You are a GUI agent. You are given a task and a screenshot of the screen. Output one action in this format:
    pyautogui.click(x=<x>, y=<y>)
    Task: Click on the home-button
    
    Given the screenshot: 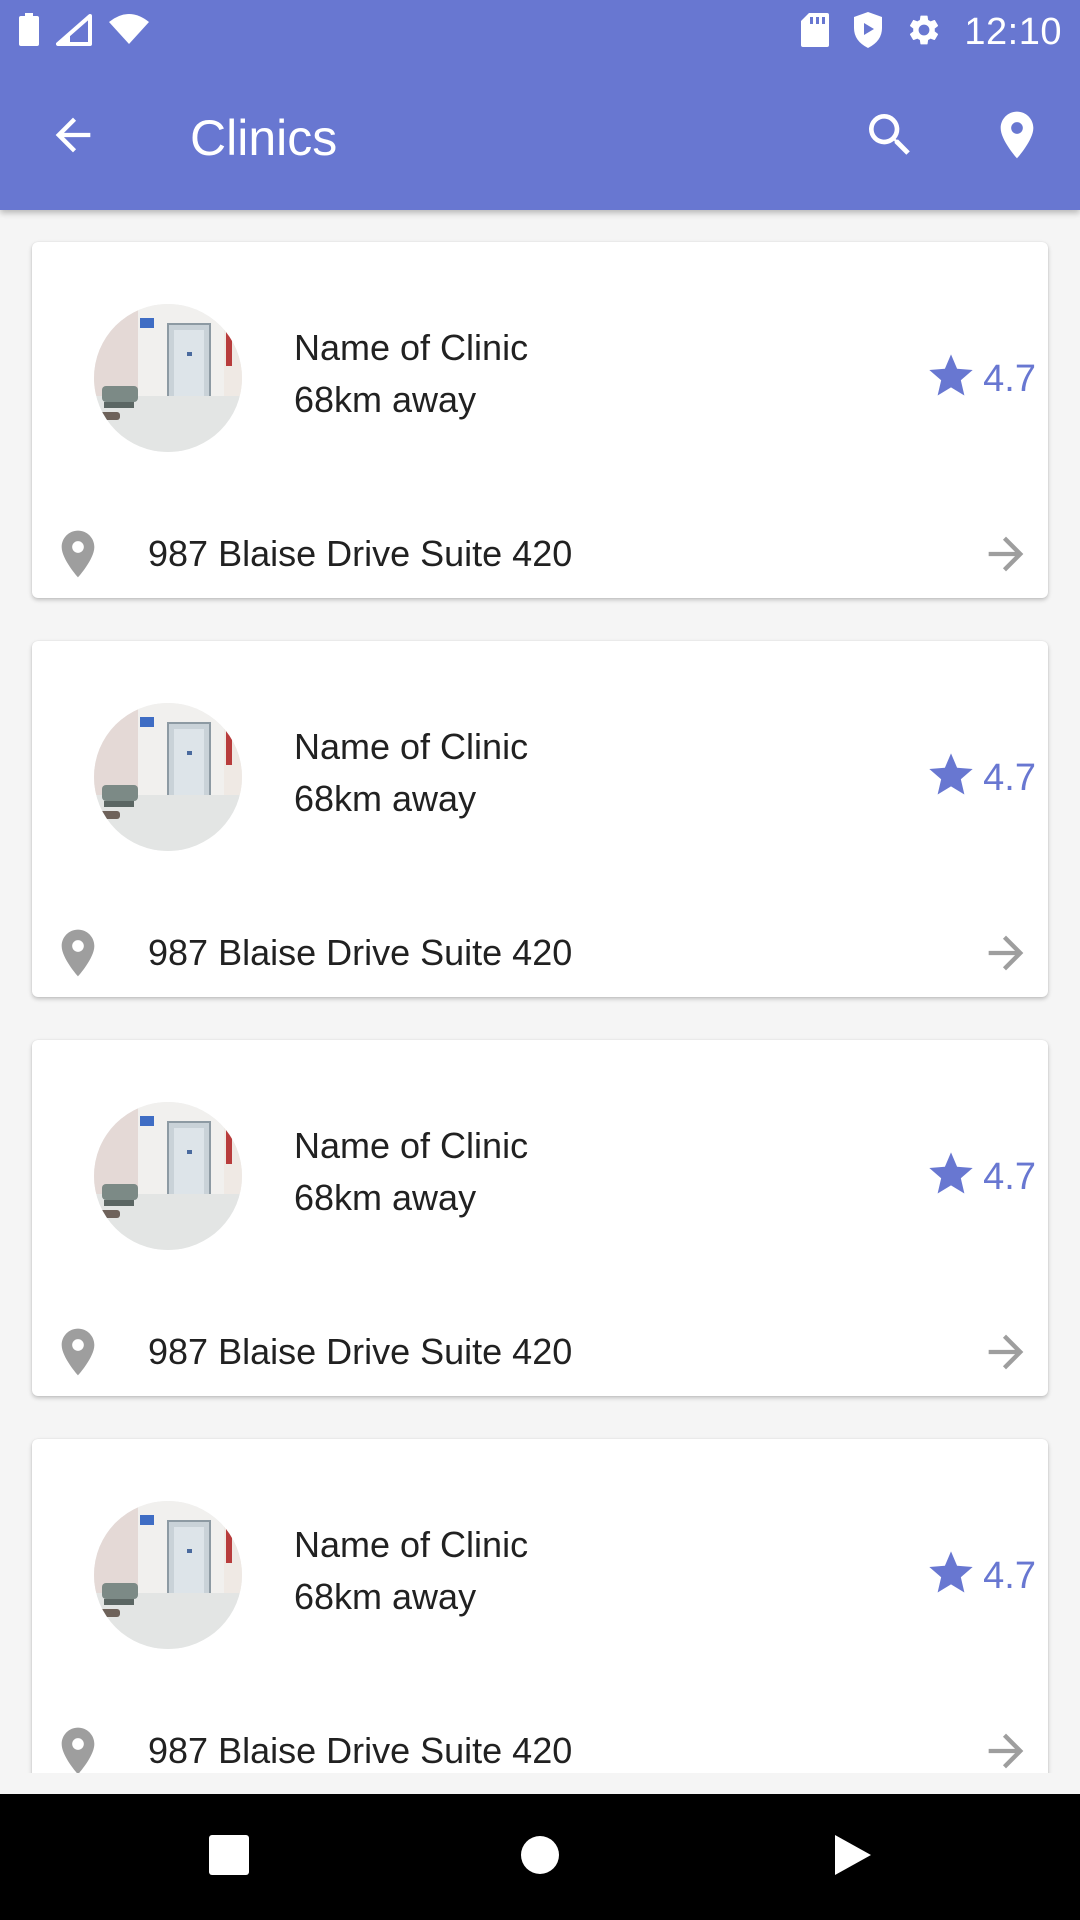 What is the action you would take?
    pyautogui.click(x=540, y=1857)
    